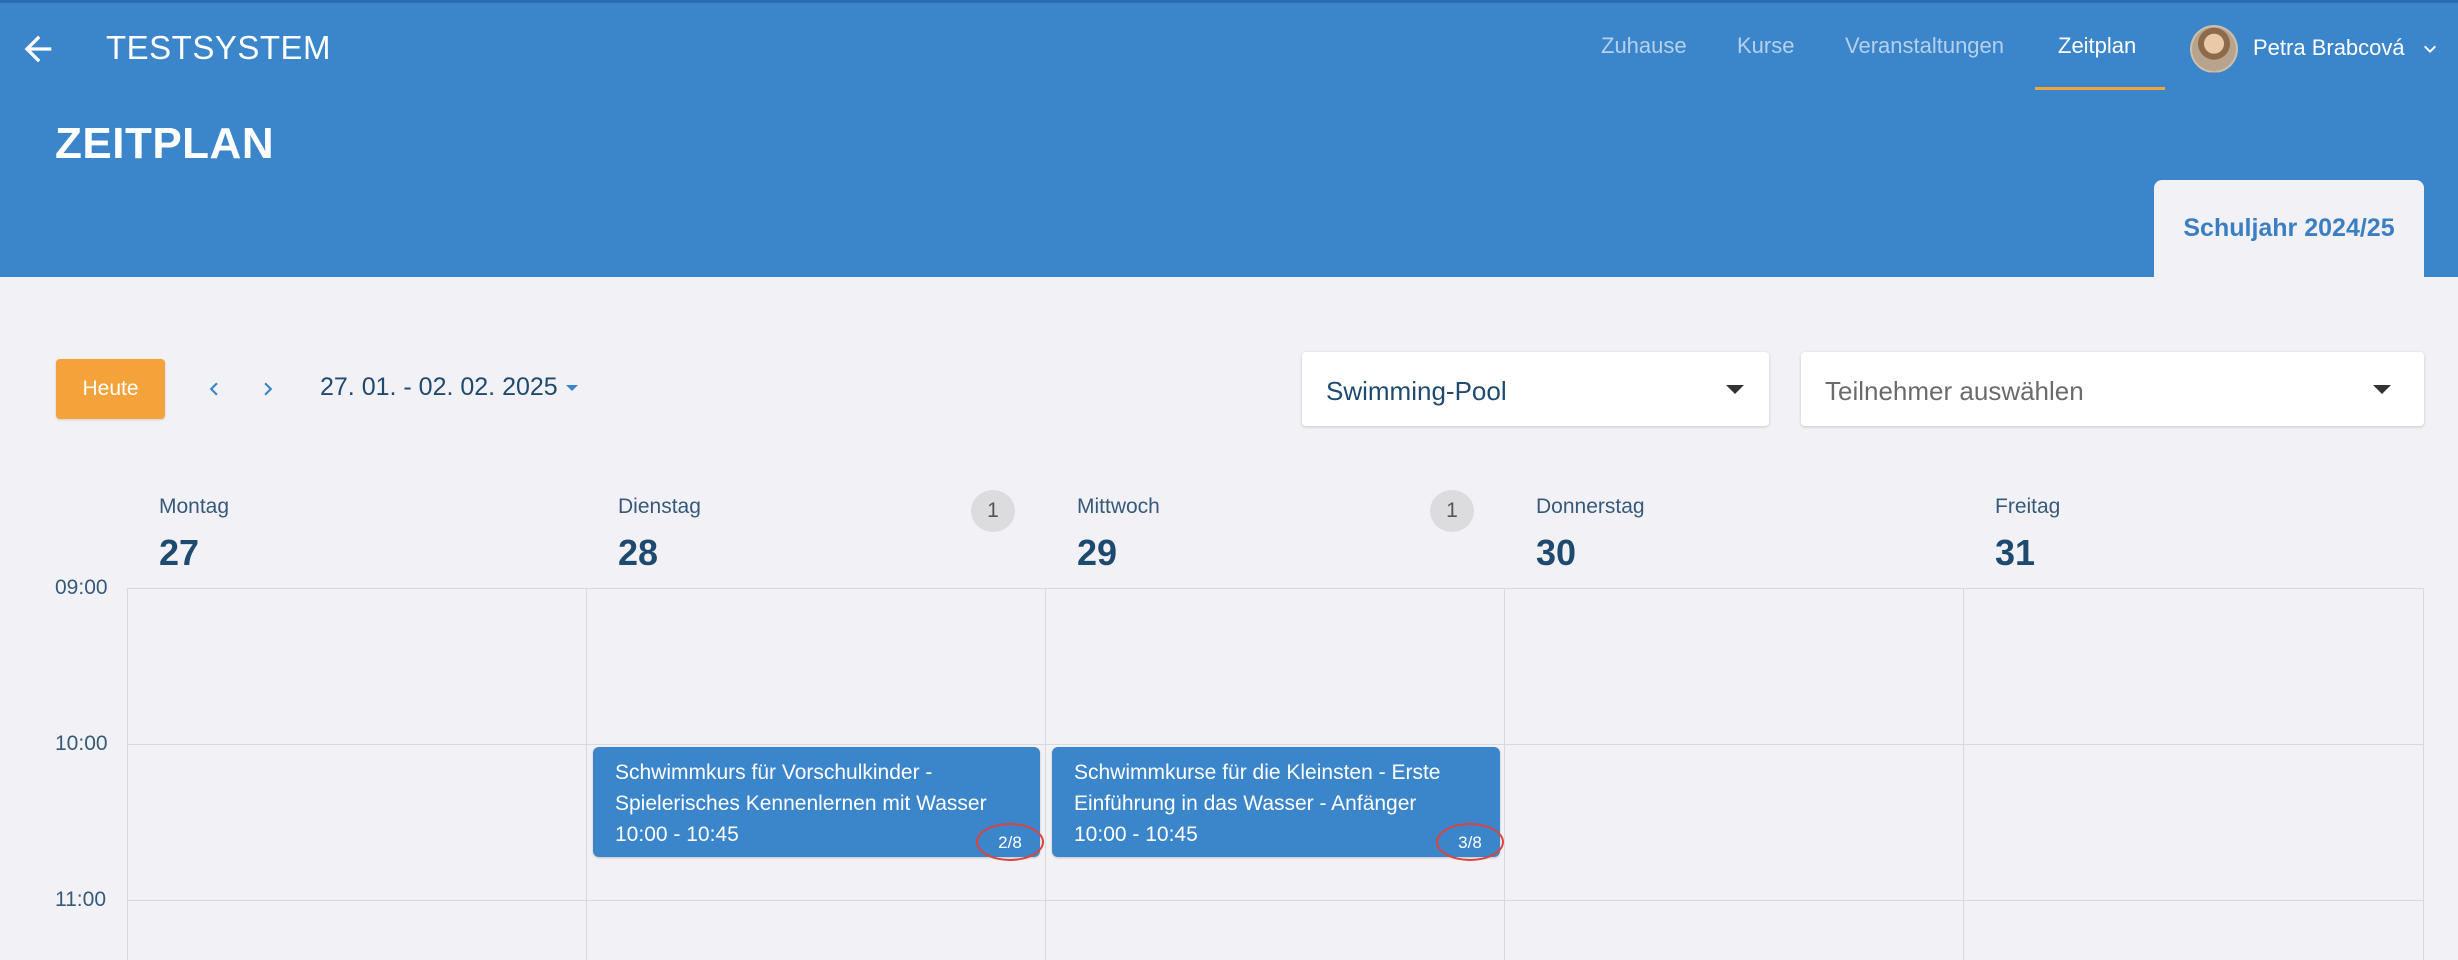 Image resolution: width=2458 pixels, height=960 pixels. I want to click on app-title: TESTSYSTEM, so click(219, 47).